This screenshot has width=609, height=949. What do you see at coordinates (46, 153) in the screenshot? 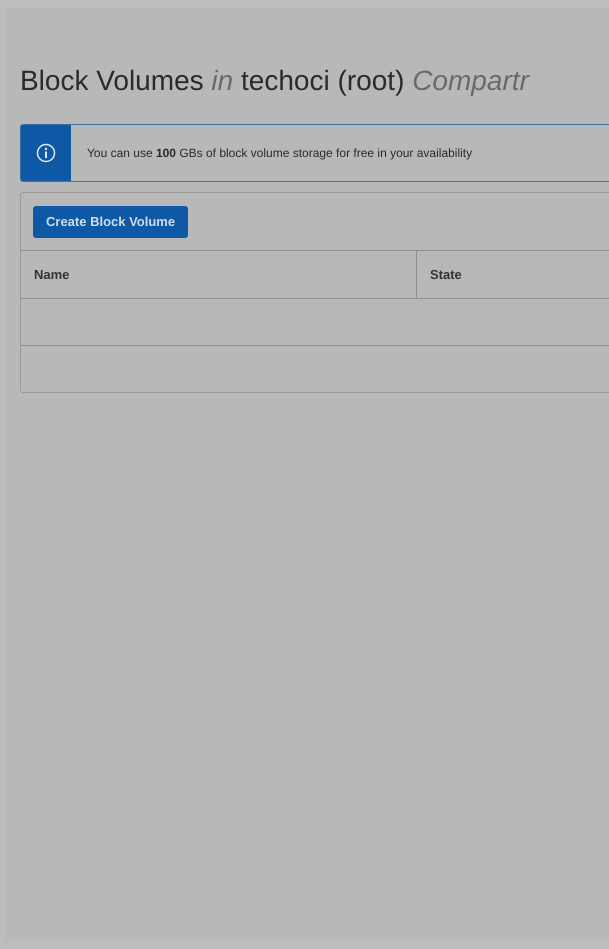
I see `info-icon` at bounding box center [46, 153].